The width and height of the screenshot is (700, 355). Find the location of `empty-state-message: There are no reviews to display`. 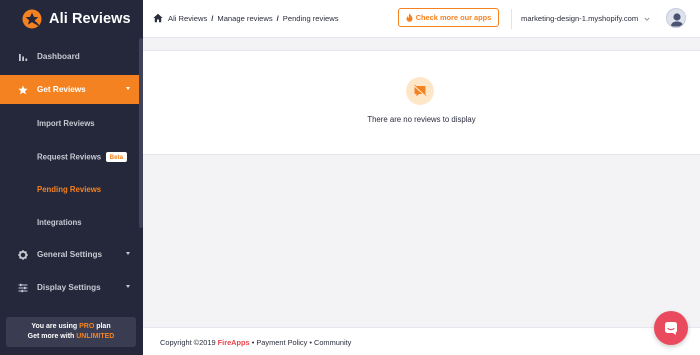

empty-state-message: There are no reviews to display is located at coordinates (421, 119).